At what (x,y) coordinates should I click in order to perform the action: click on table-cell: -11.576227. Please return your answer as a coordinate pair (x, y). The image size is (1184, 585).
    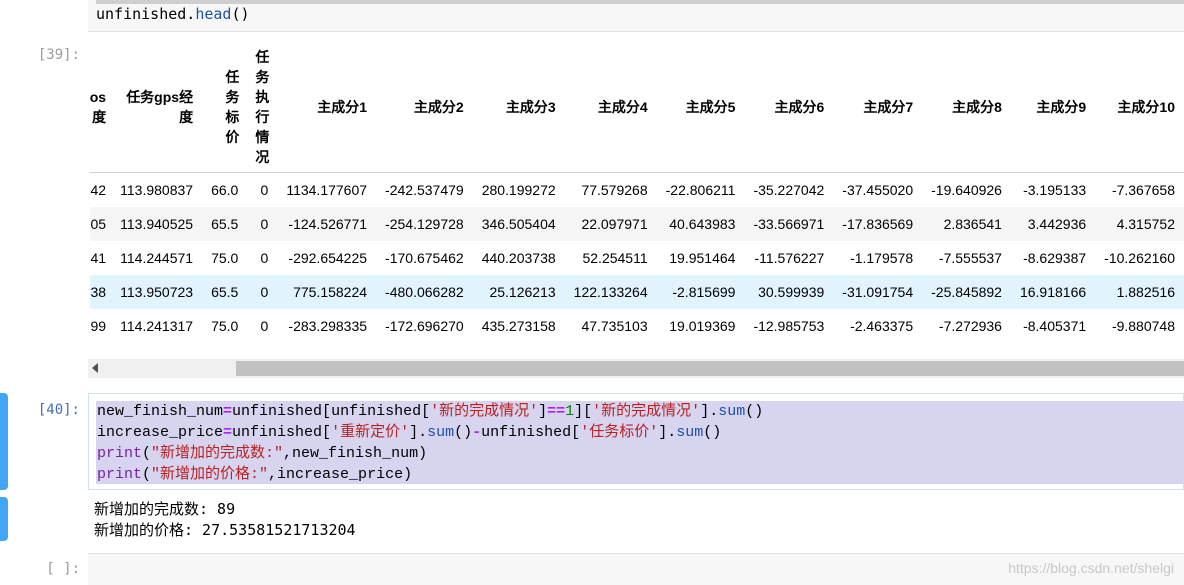
    Looking at the image, I should click on (789, 258).